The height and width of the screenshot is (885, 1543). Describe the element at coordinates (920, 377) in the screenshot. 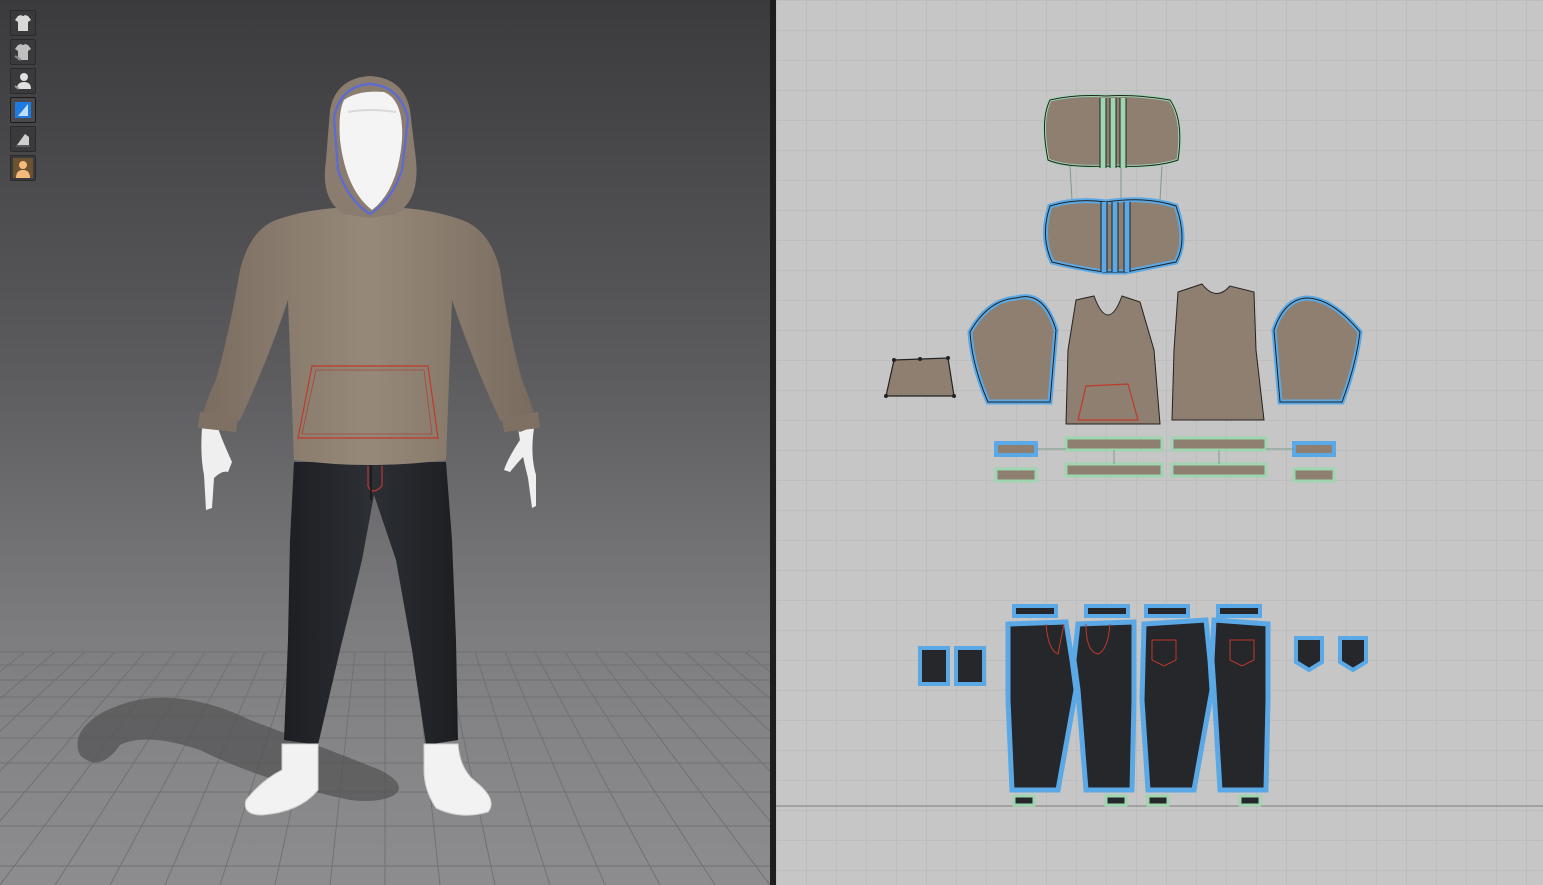

I see `pocket-piece` at that location.